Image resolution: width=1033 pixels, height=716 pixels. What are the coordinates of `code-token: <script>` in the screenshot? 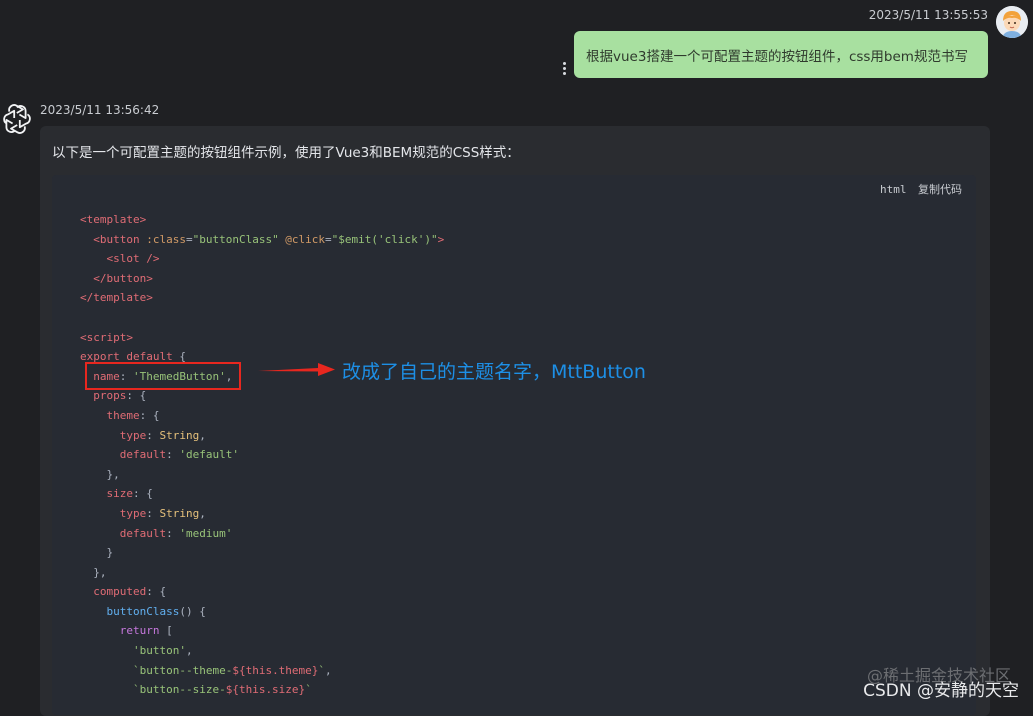 It's located at (106, 337).